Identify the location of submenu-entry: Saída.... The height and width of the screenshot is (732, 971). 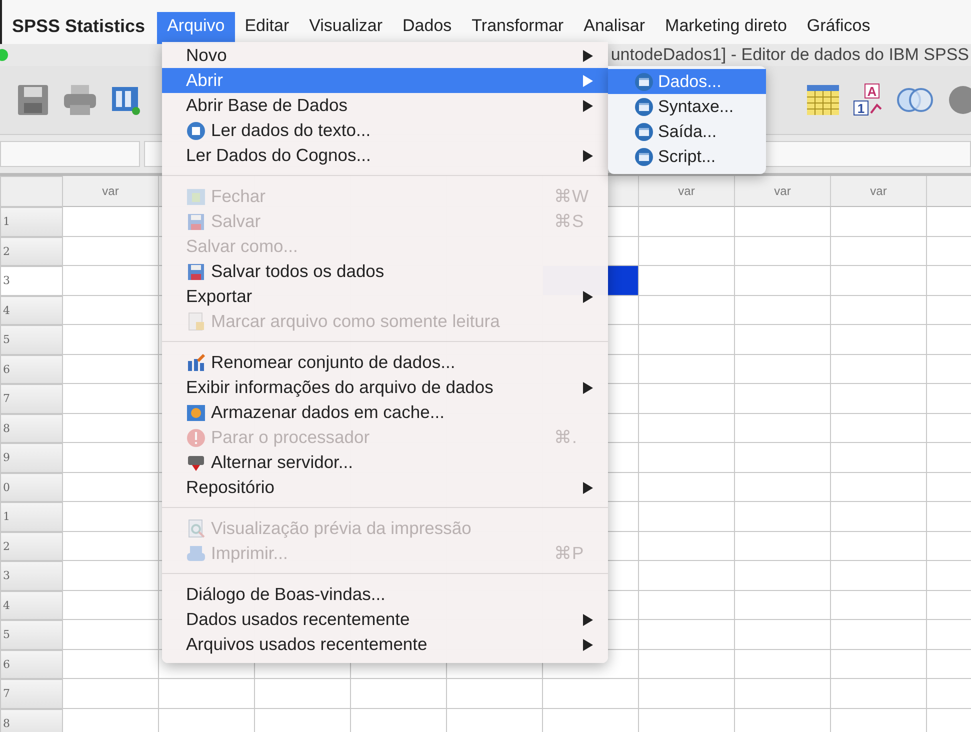
(687, 131).